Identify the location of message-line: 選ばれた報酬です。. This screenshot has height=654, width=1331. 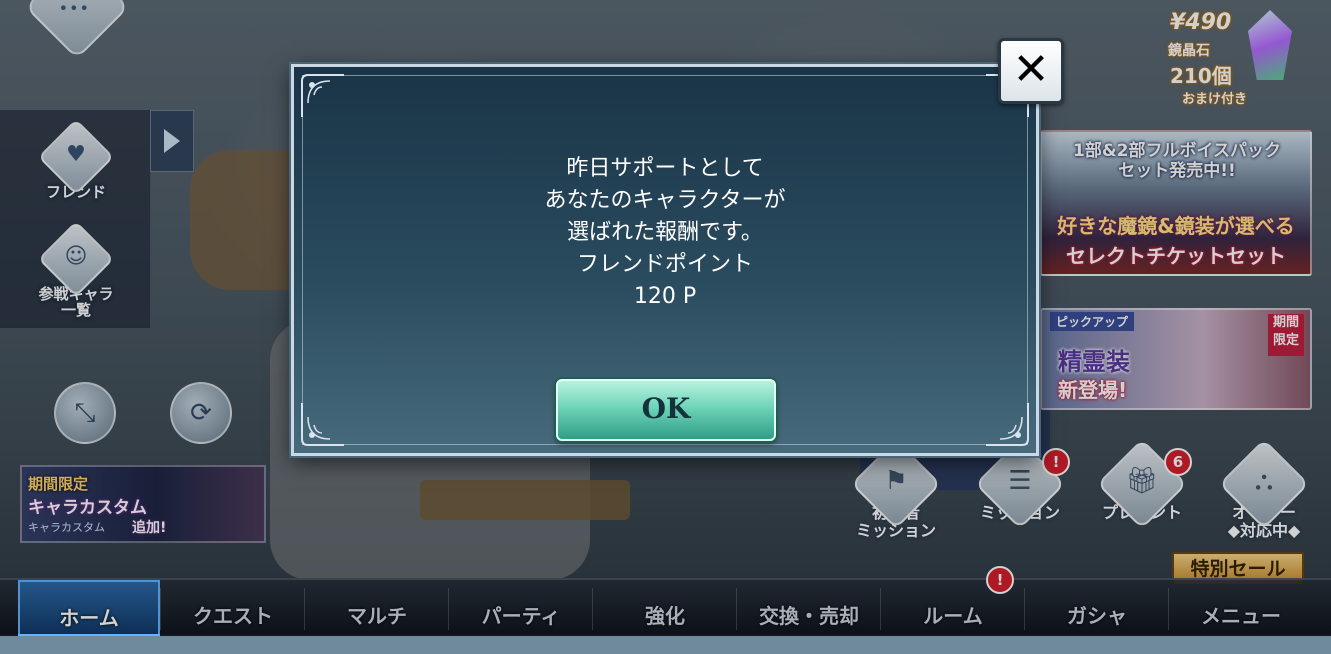
(665, 232).